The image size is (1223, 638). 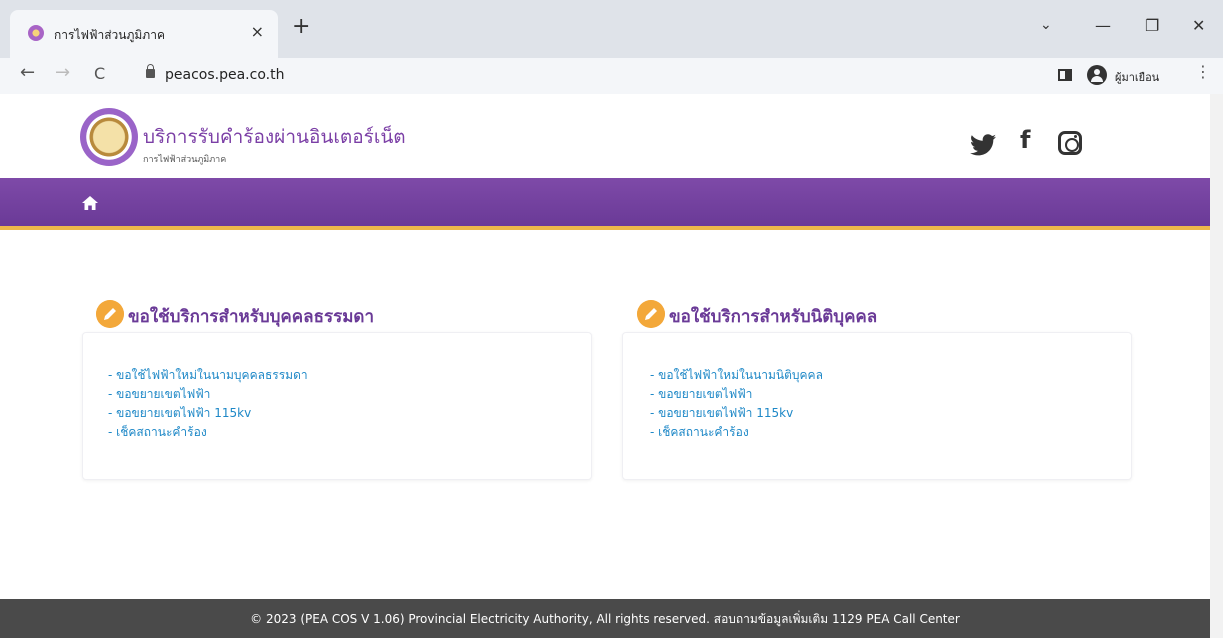 What do you see at coordinates (1065, 75) in the screenshot?
I see `sidebar-icon` at bounding box center [1065, 75].